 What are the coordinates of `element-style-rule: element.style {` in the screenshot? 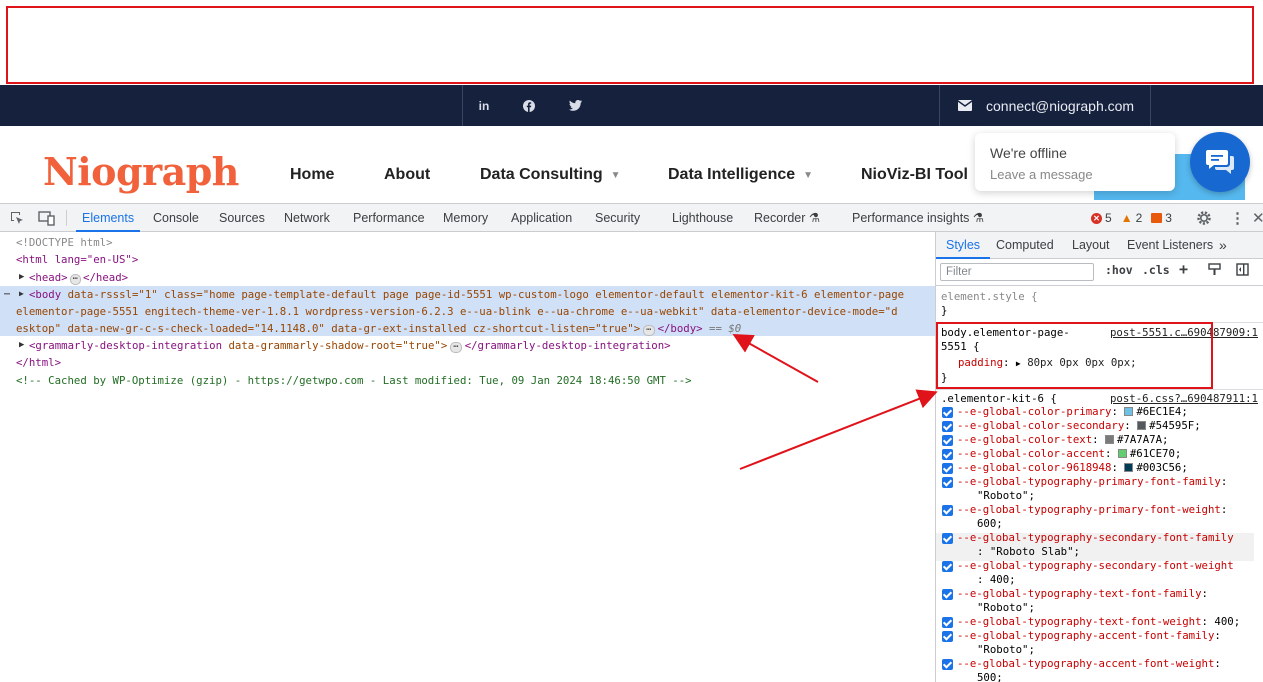 It's located at (1099, 297).